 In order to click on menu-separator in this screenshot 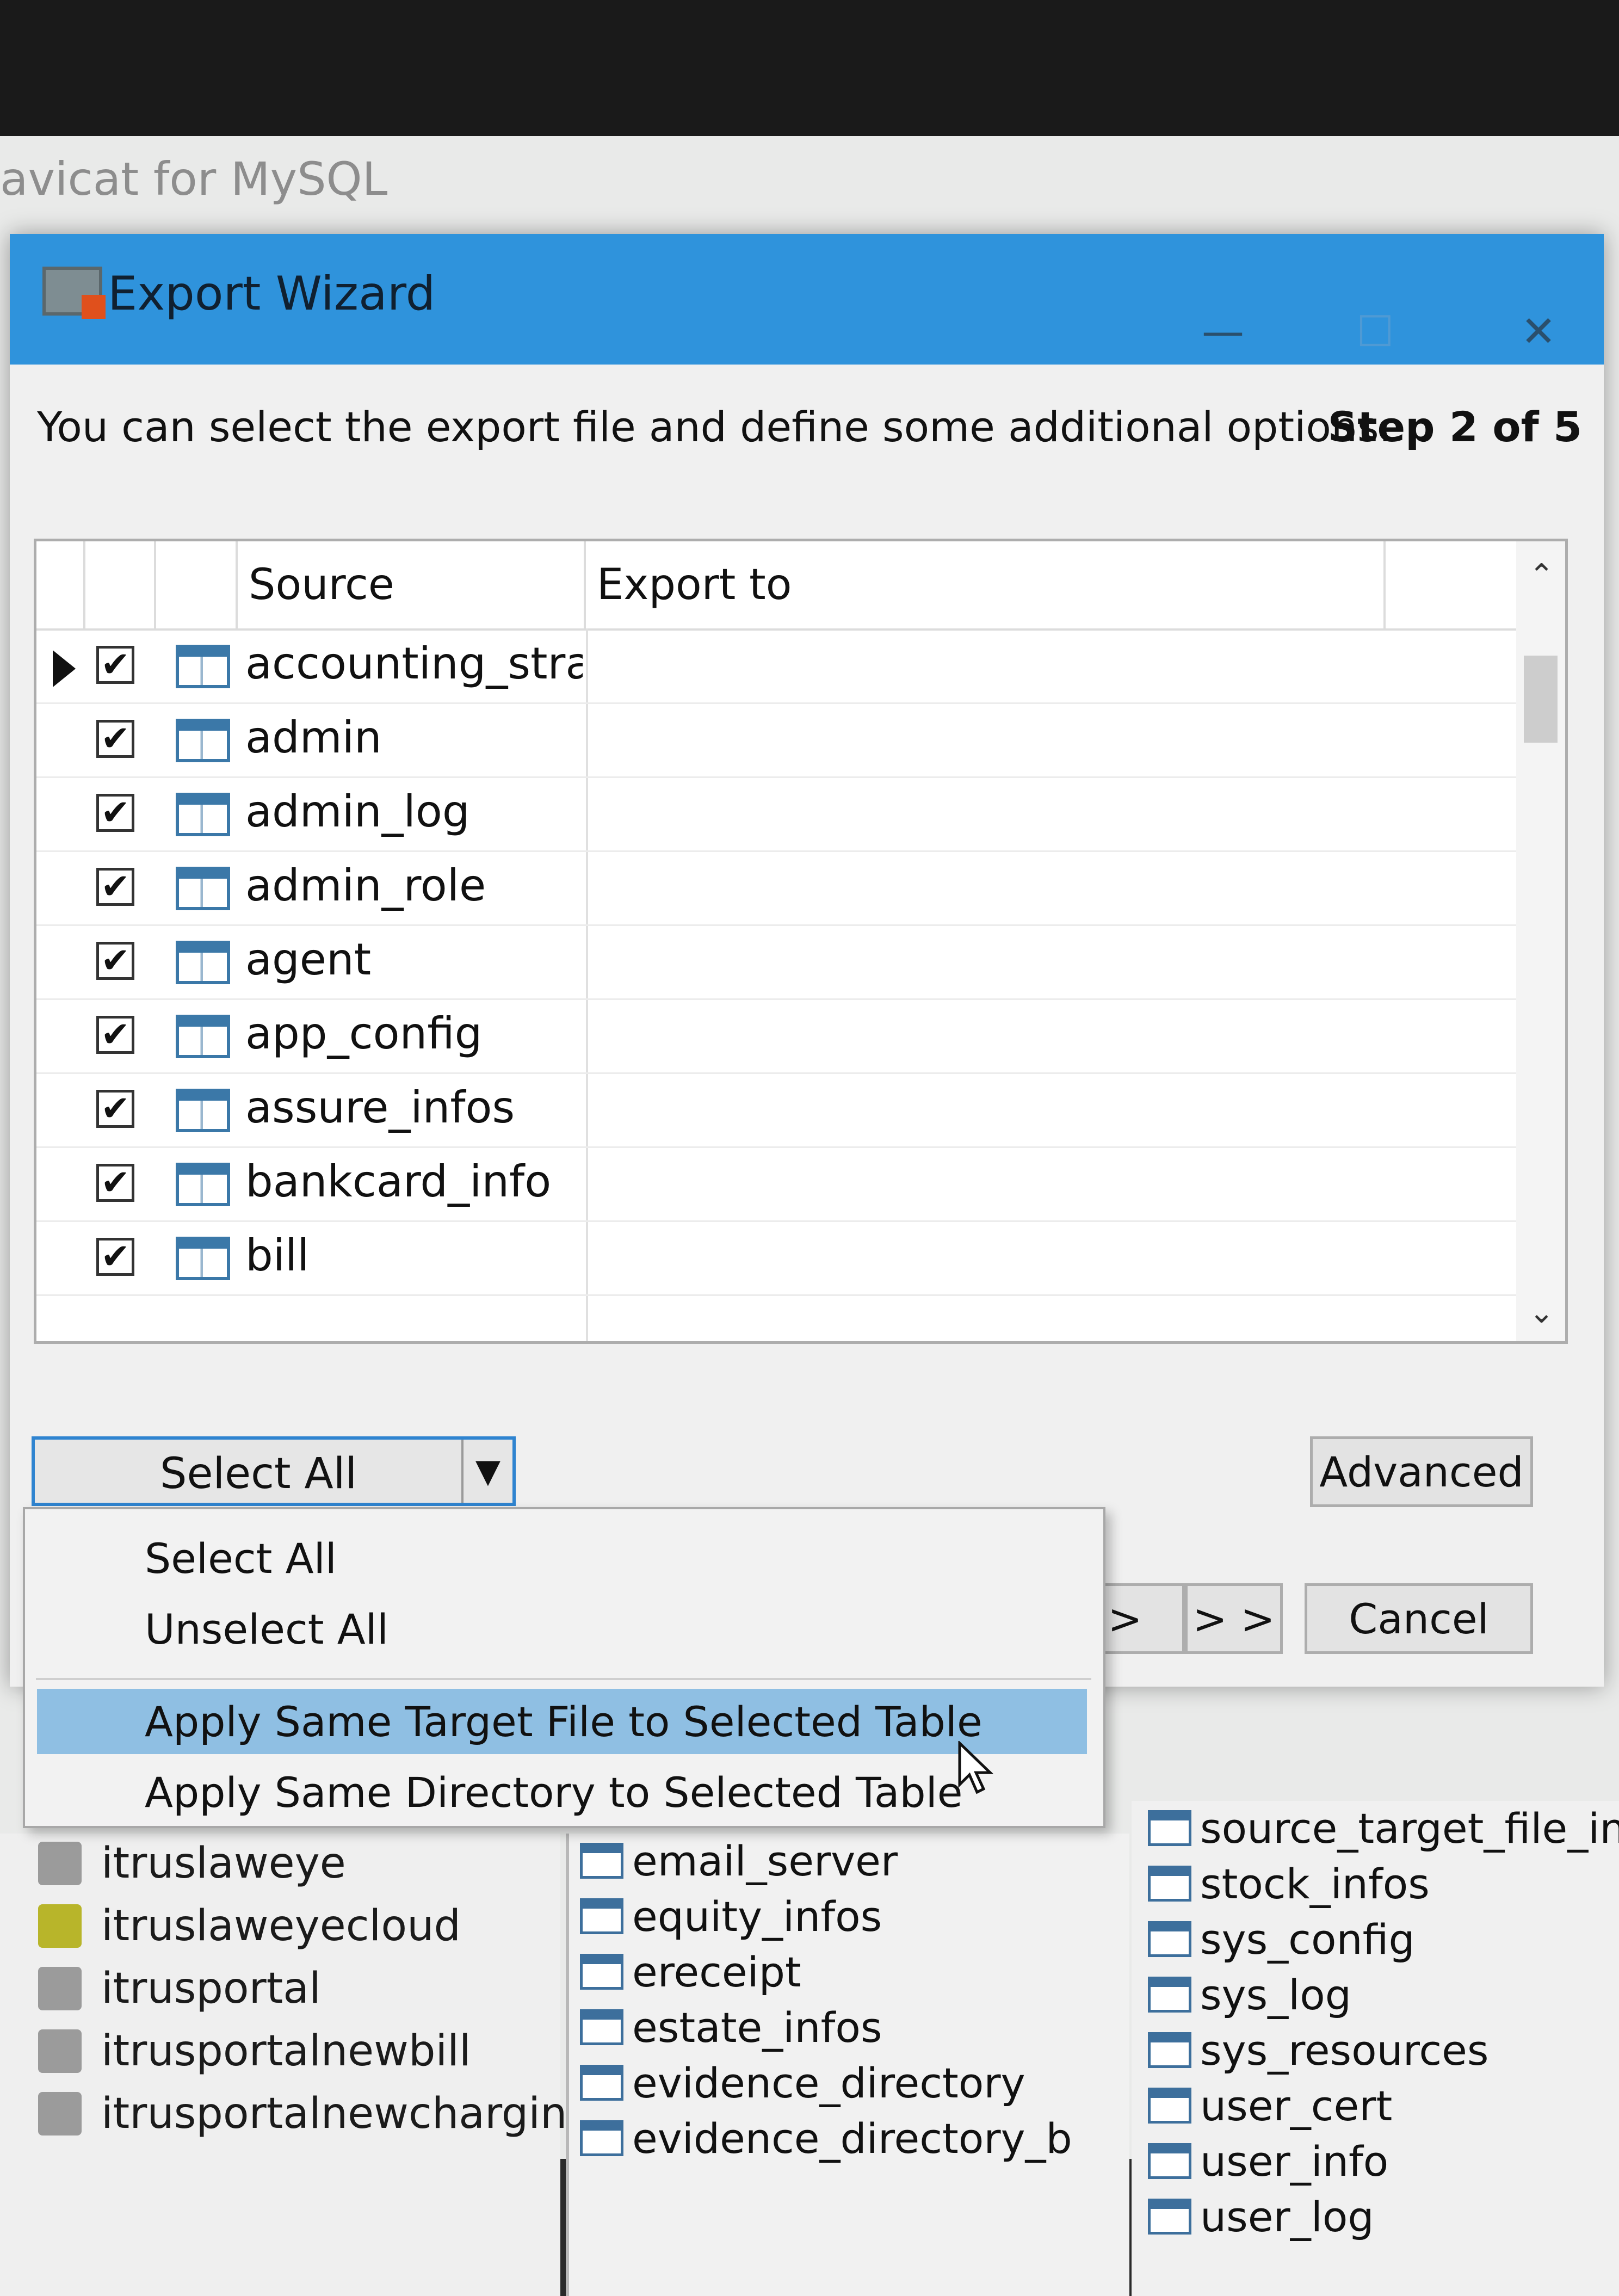, I will do `click(563, 1679)`.